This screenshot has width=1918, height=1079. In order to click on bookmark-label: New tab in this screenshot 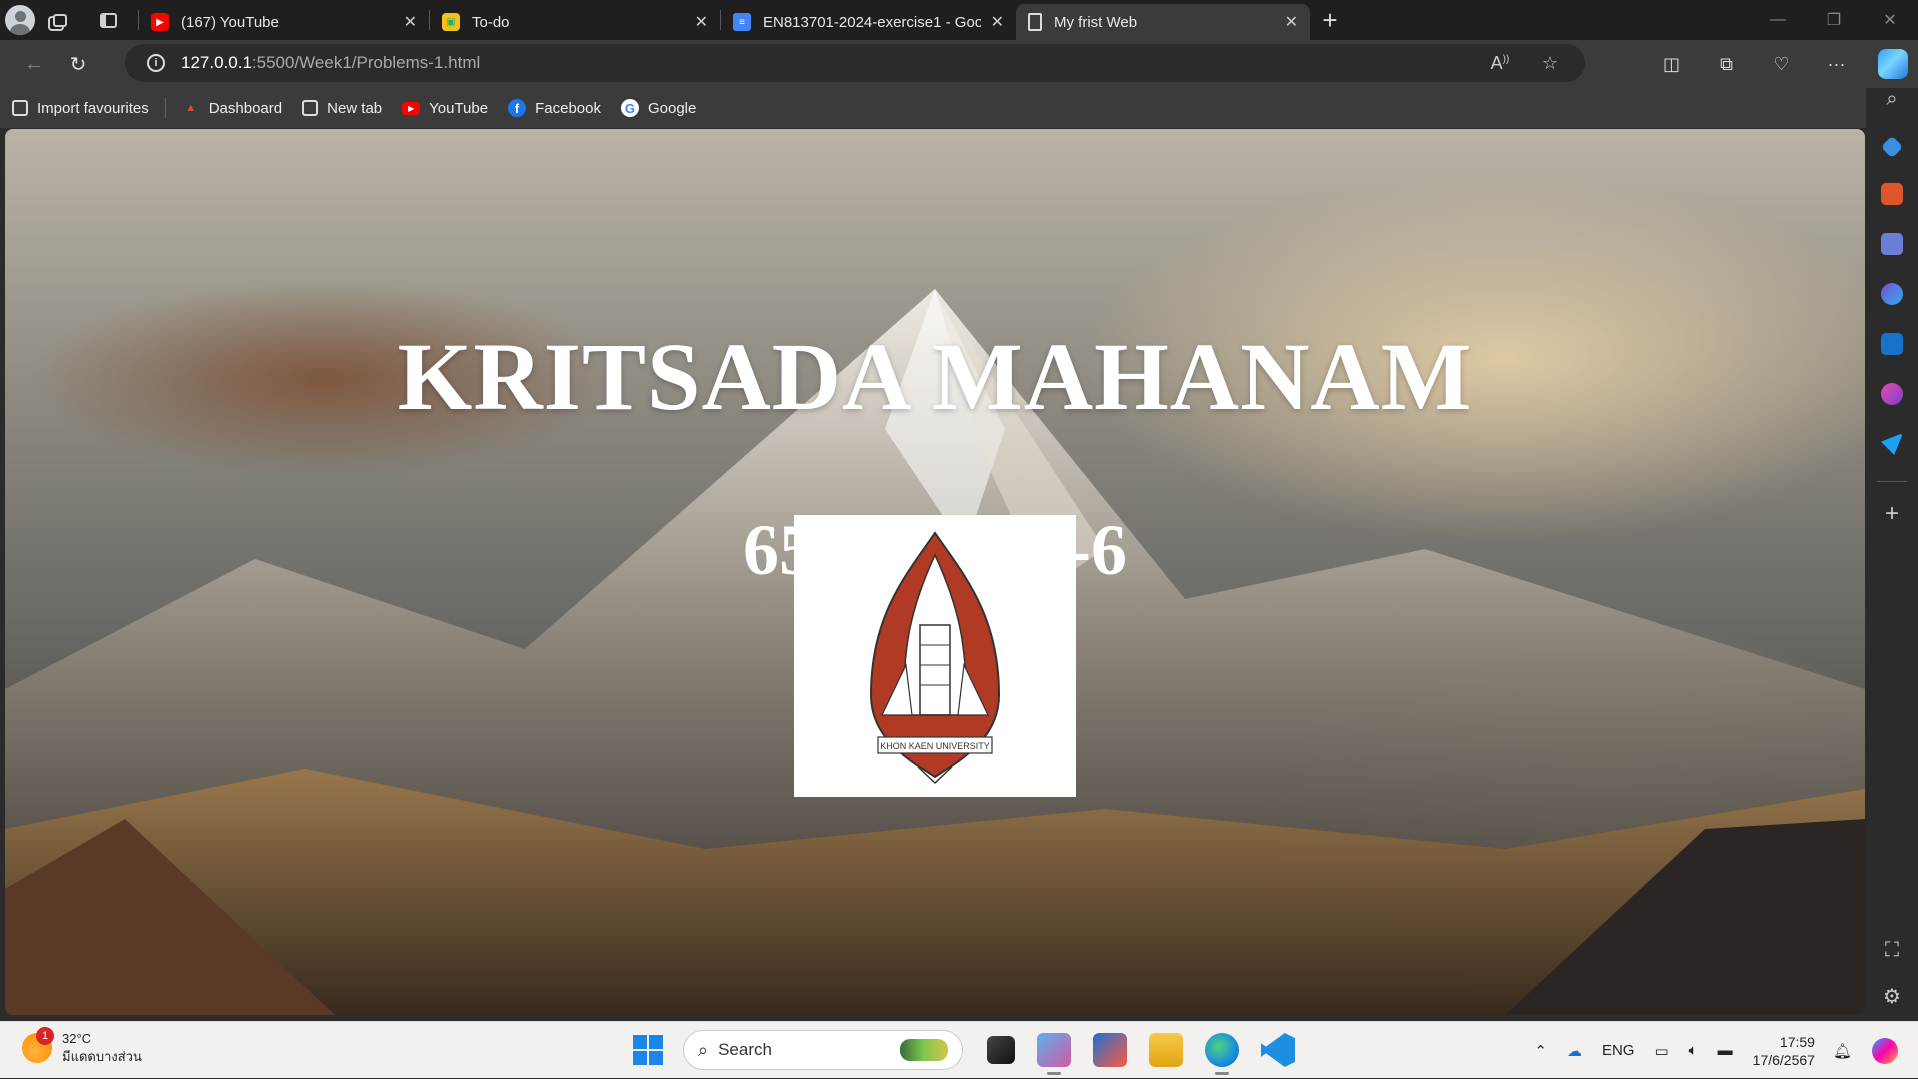, I will do `click(355, 108)`.